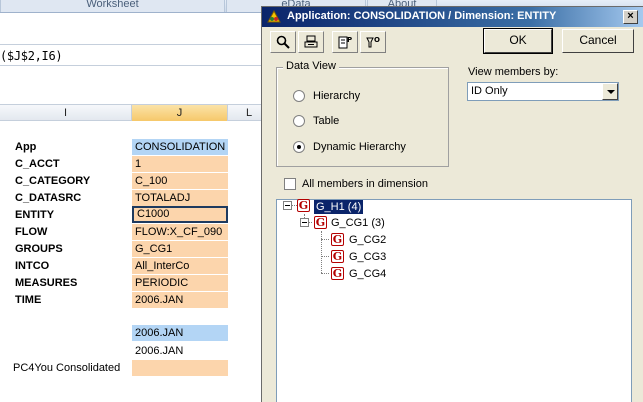 The width and height of the screenshot is (643, 402). I want to click on view-members-by-label: View members by:, so click(513, 72).